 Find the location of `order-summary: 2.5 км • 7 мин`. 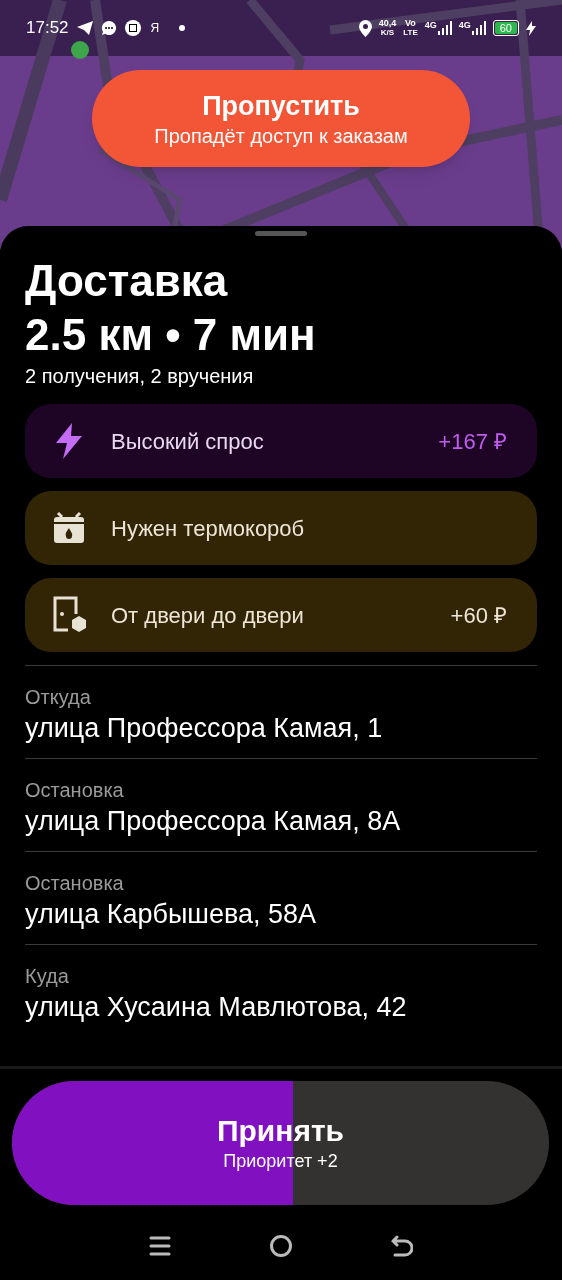

order-summary: 2.5 км • 7 мин is located at coordinates (171, 335).